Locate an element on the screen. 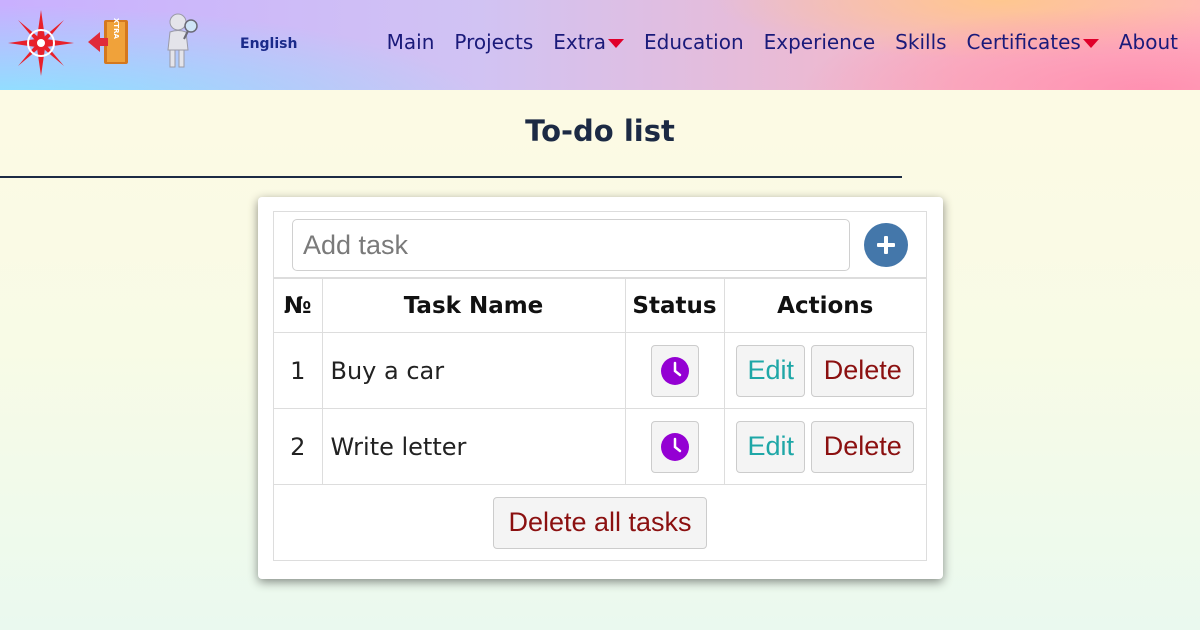 The image size is (1200, 630). column-header-name: Task Name is located at coordinates (473, 305).